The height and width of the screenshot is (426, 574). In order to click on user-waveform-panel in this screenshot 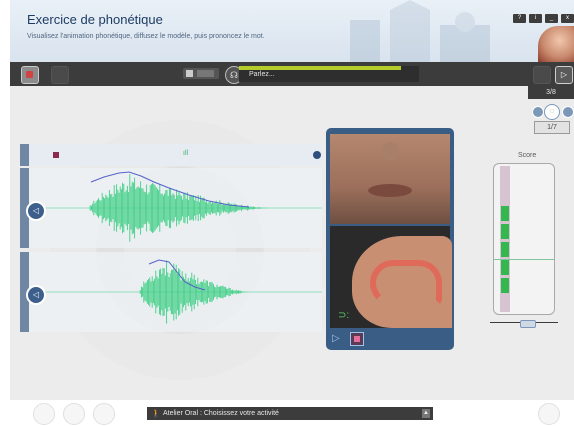, I will do `click(171, 292)`.